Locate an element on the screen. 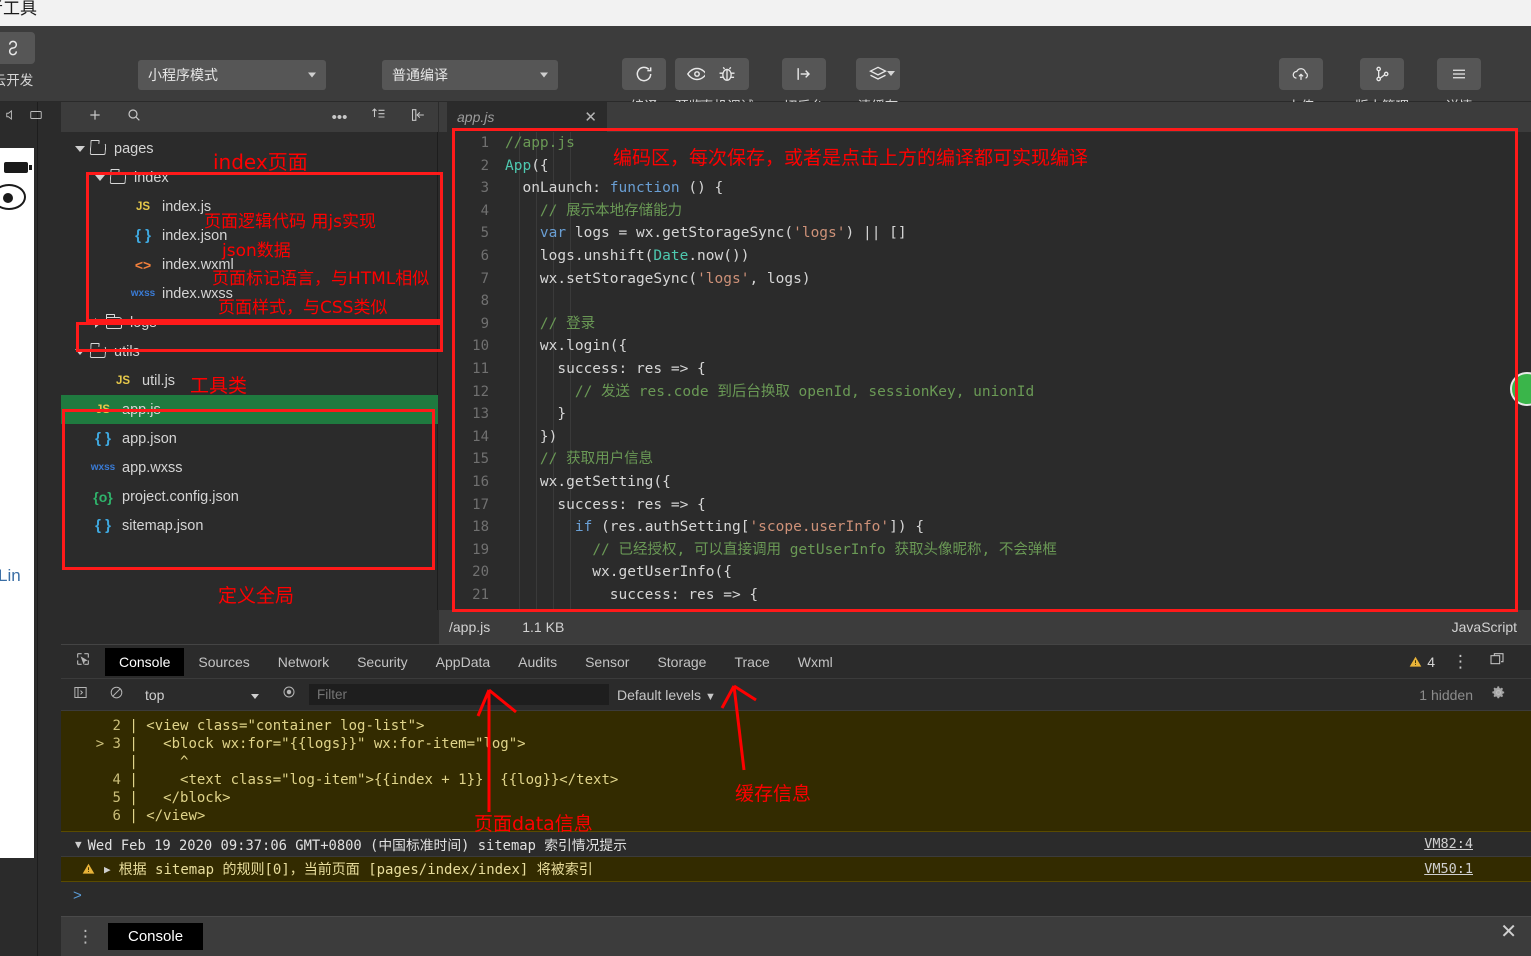  snippet-line-number: 4 is located at coordinates (108, 780).